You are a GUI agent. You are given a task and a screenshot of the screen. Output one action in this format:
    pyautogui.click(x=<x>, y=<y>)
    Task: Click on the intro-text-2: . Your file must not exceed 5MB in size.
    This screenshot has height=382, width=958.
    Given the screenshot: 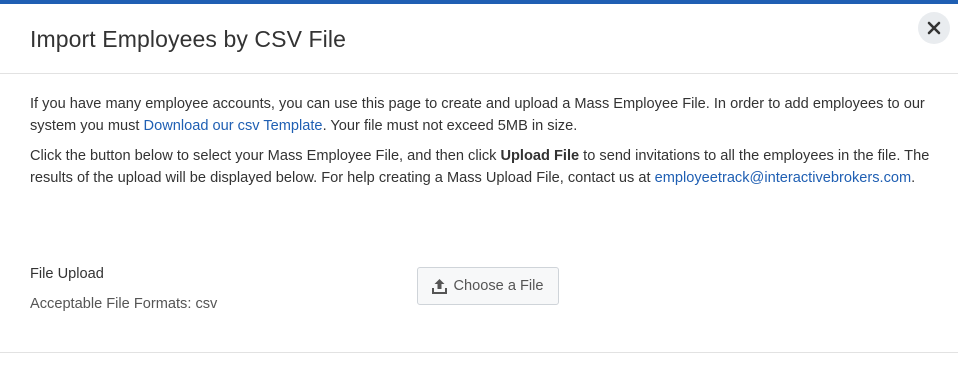 What is the action you would take?
    pyautogui.click(x=450, y=126)
    